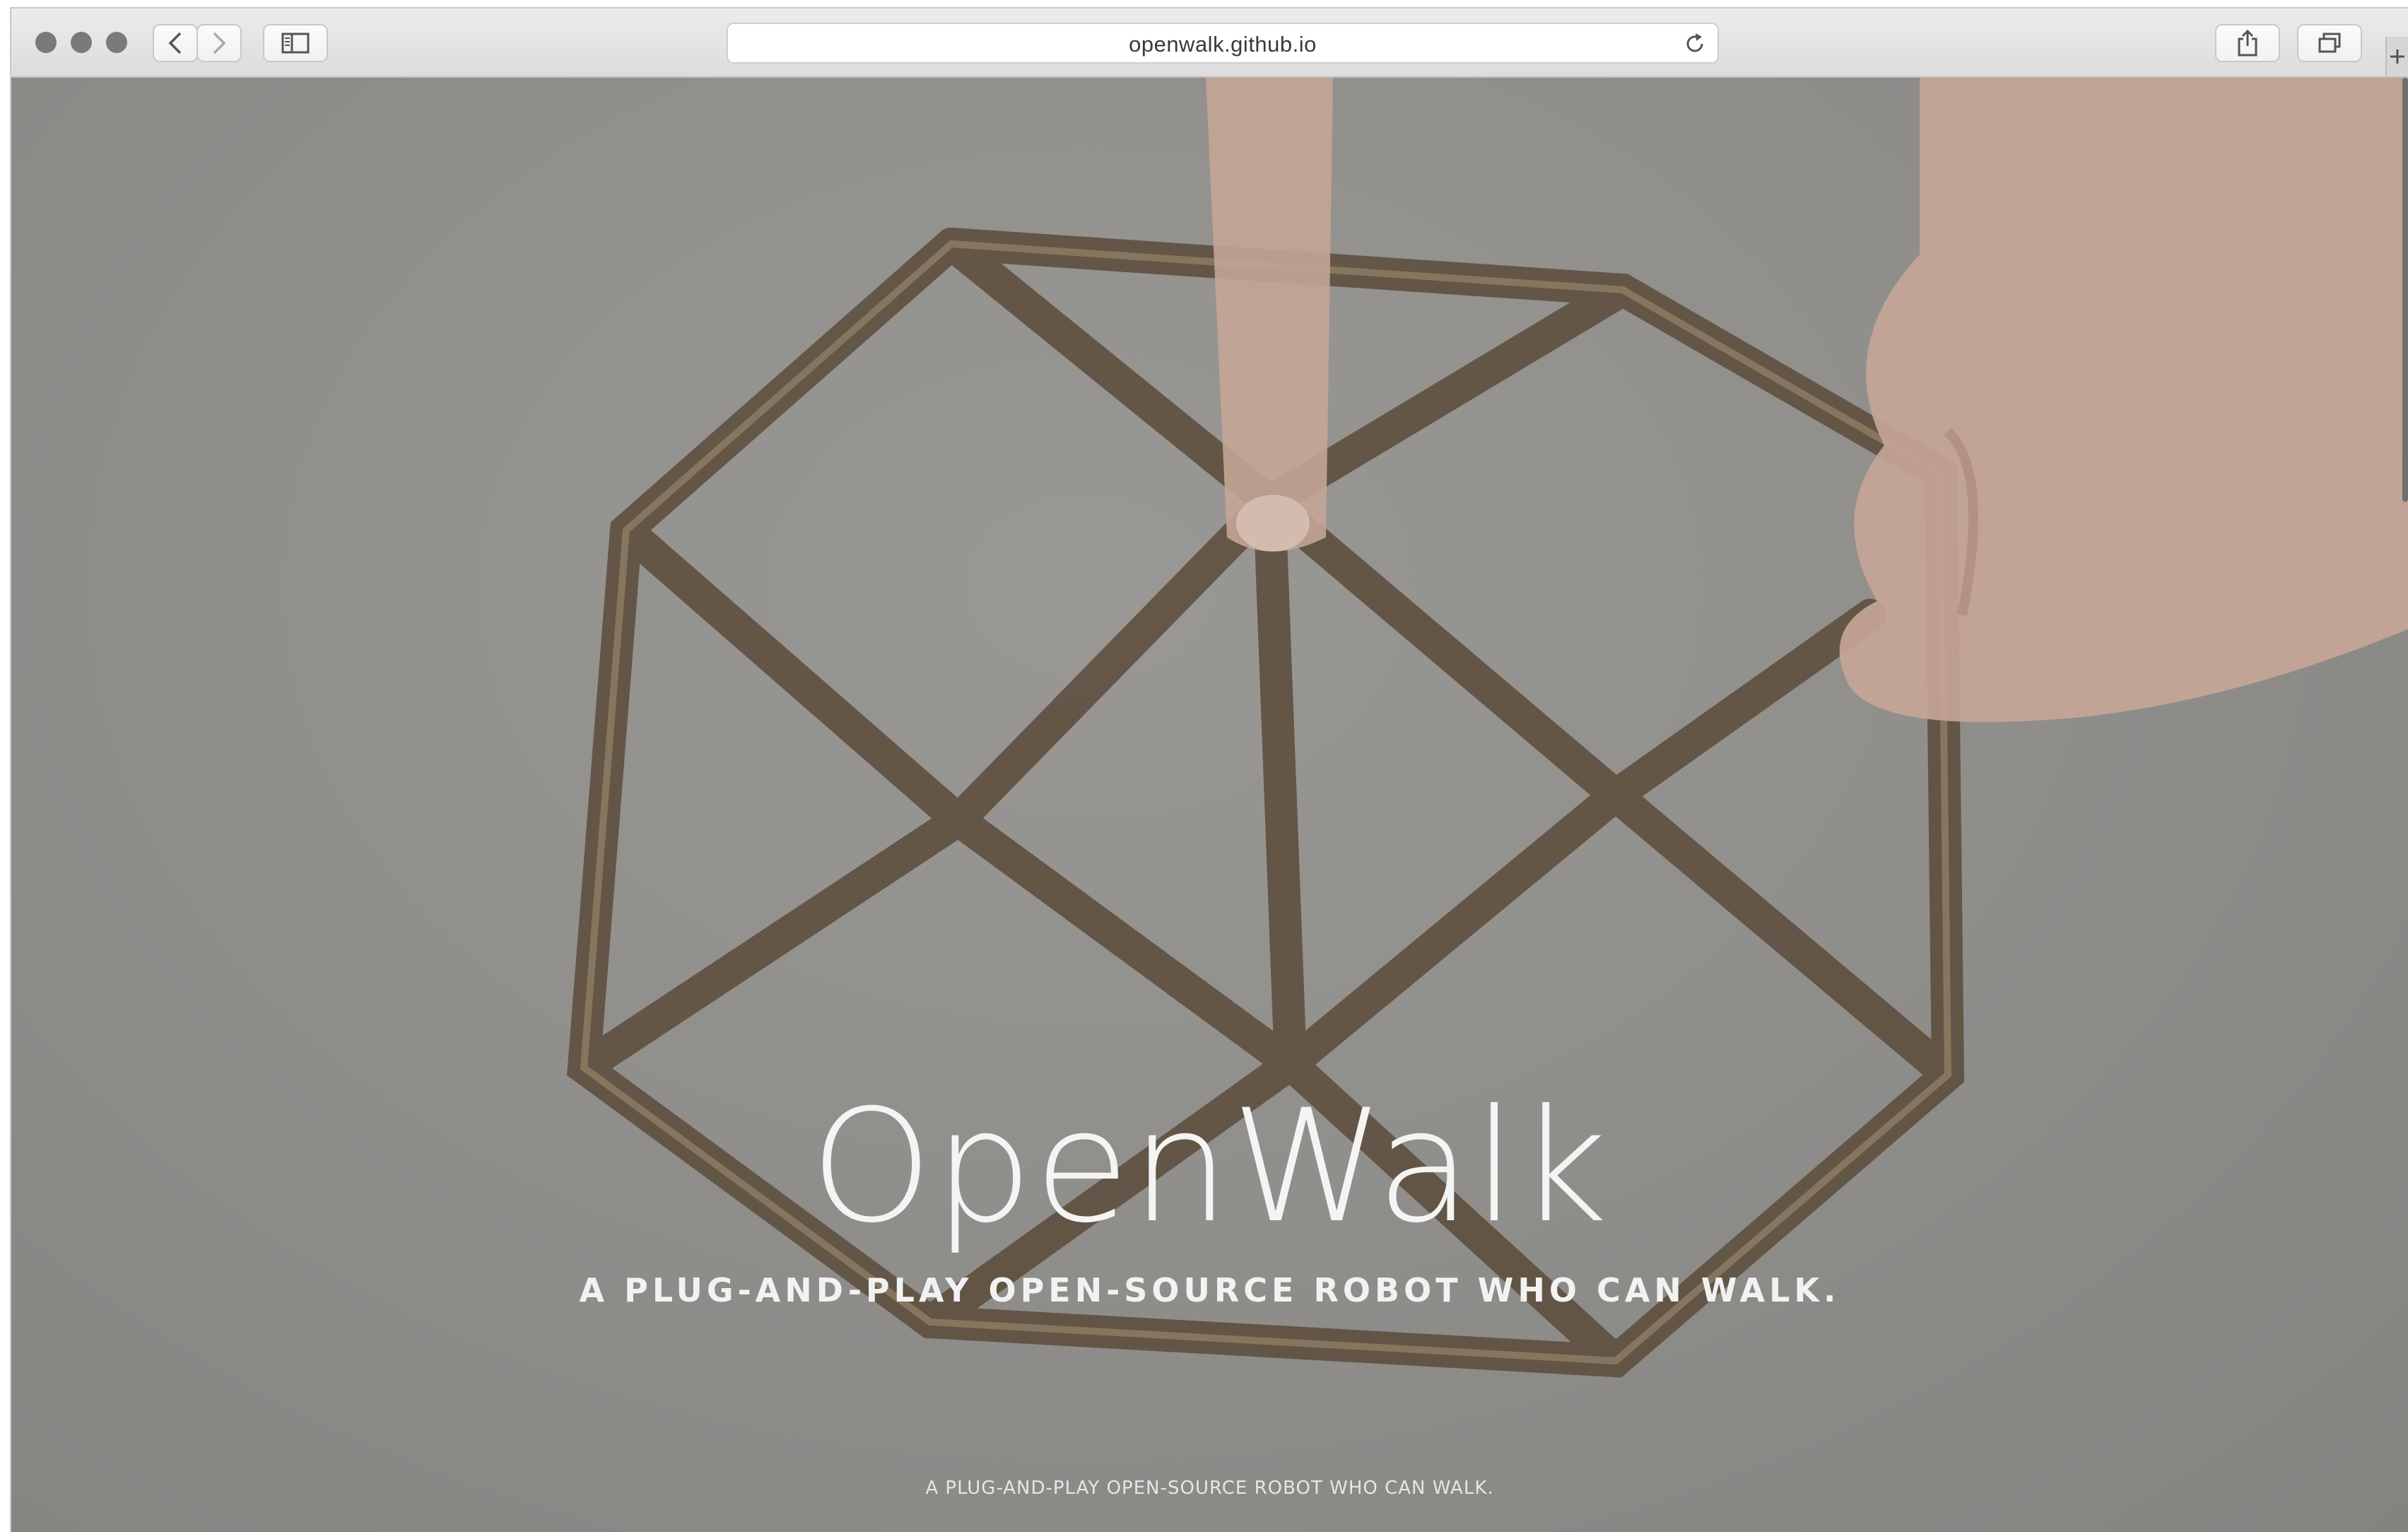 Image resolution: width=2408 pixels, height=1532 pixels. I want to click on page-scrollbar, so click(2405, 290).